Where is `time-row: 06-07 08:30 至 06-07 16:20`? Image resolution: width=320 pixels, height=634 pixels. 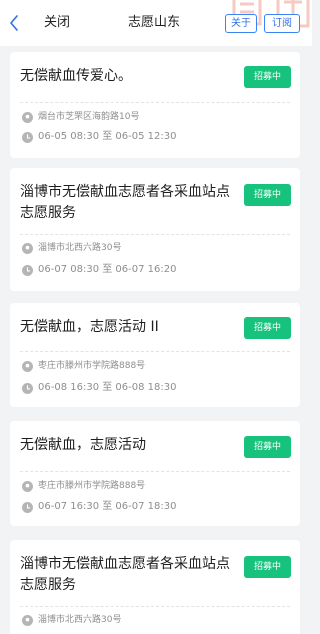
time-row: 06-07 08:30 至 06-07 16:20 is located at coordinates (99, 270).